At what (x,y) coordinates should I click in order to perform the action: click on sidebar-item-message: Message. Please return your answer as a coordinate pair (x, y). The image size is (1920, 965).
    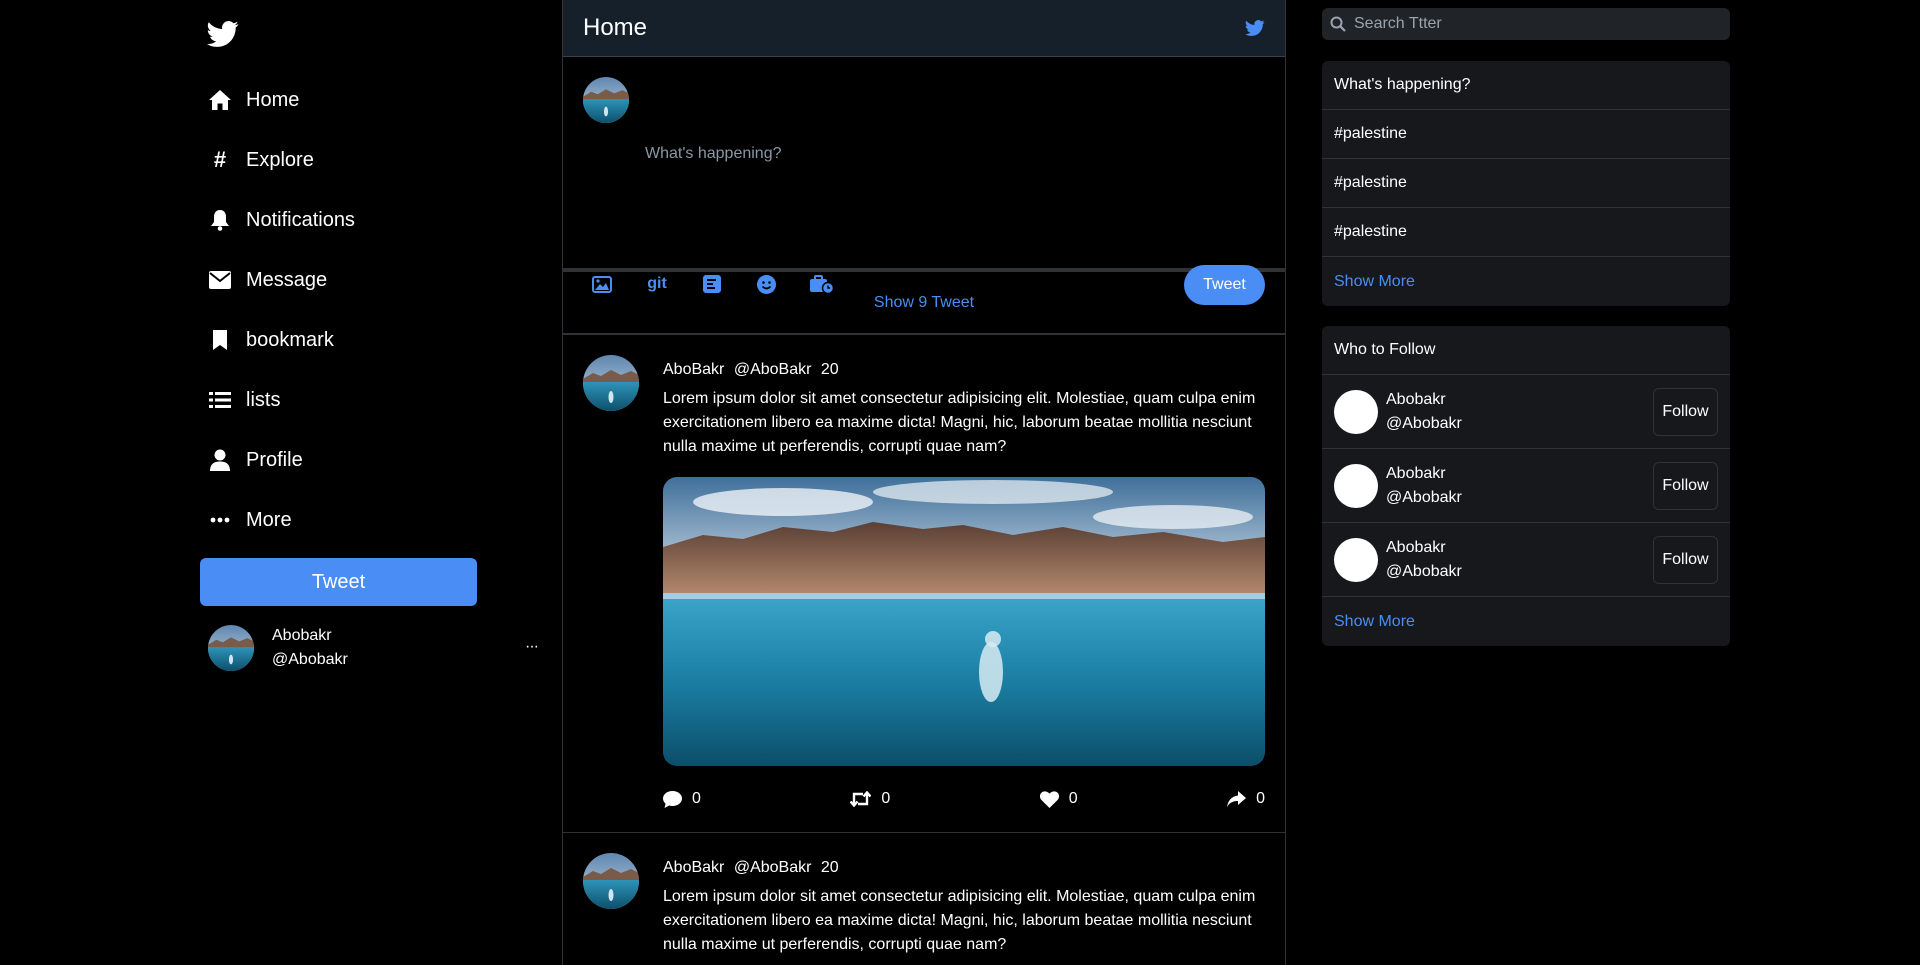
    Looking at the image, I should click on (266, 280).